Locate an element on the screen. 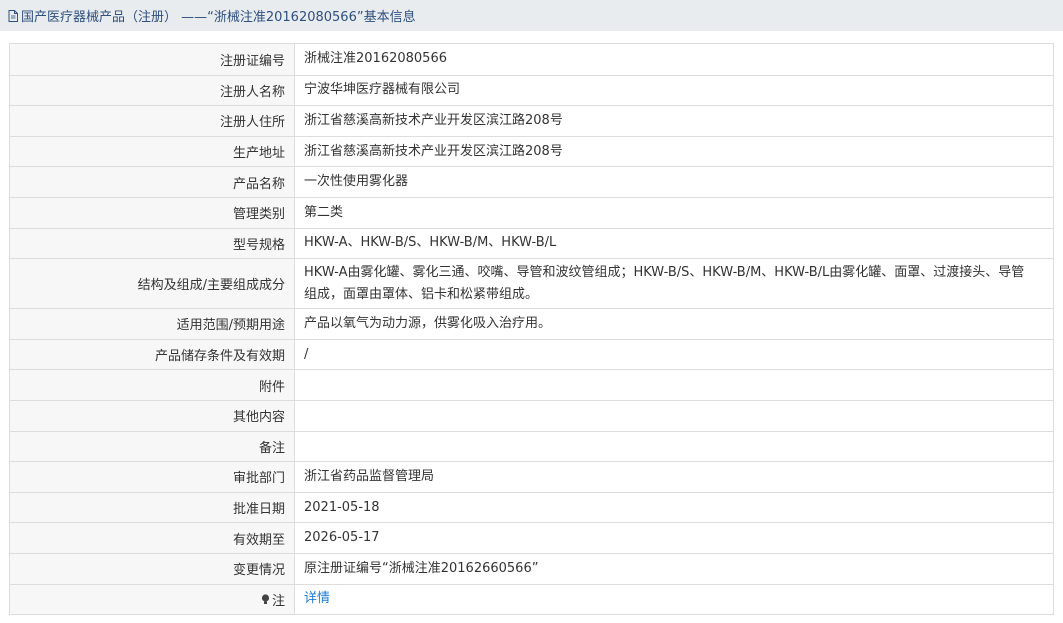 This screenshot has height=623, width=1063. document-icon is located at coordinates (13, 15).